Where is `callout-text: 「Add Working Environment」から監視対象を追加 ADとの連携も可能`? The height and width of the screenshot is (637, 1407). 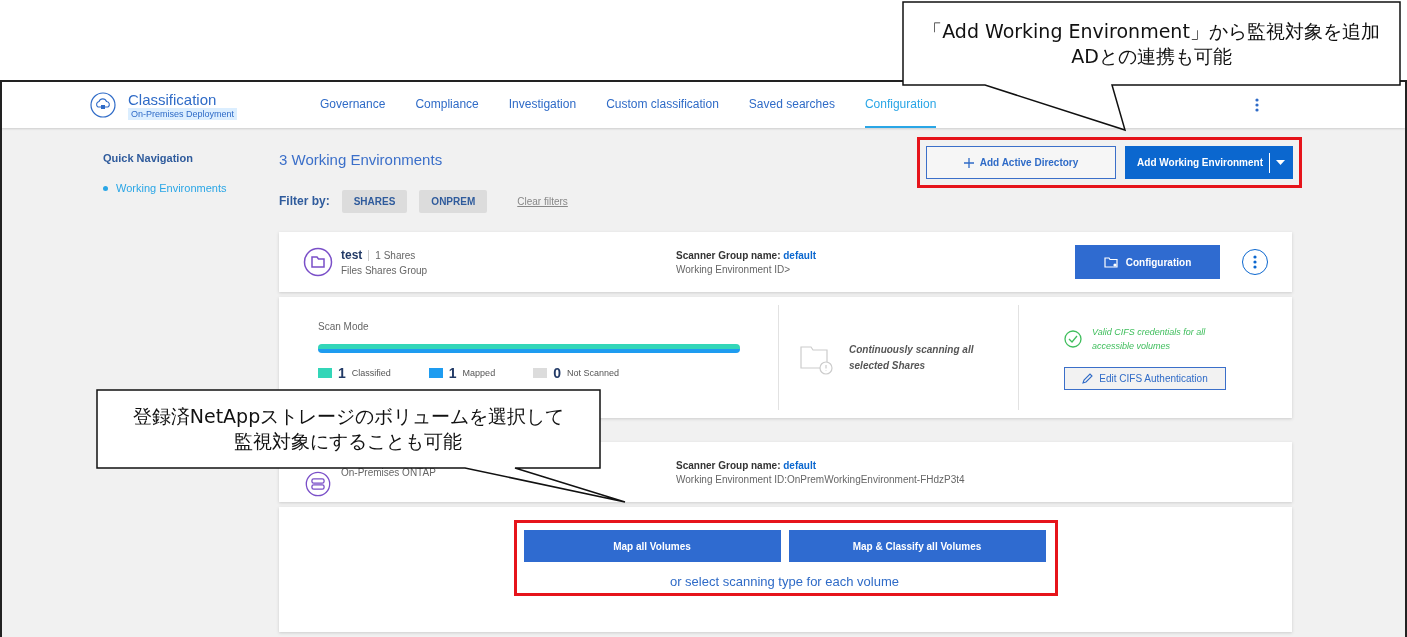 callout-text: 「Add Working Environment」から監視対象を追加 ADとの連携も可能 is located at coordinates (1151, 43).